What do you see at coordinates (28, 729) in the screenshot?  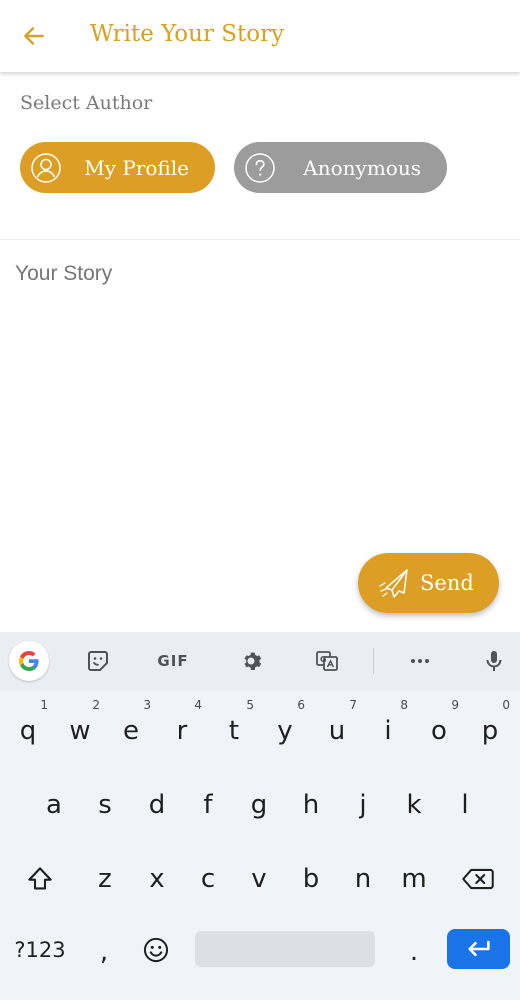 I see `key-q: q1` at bounding box center [28, 729].